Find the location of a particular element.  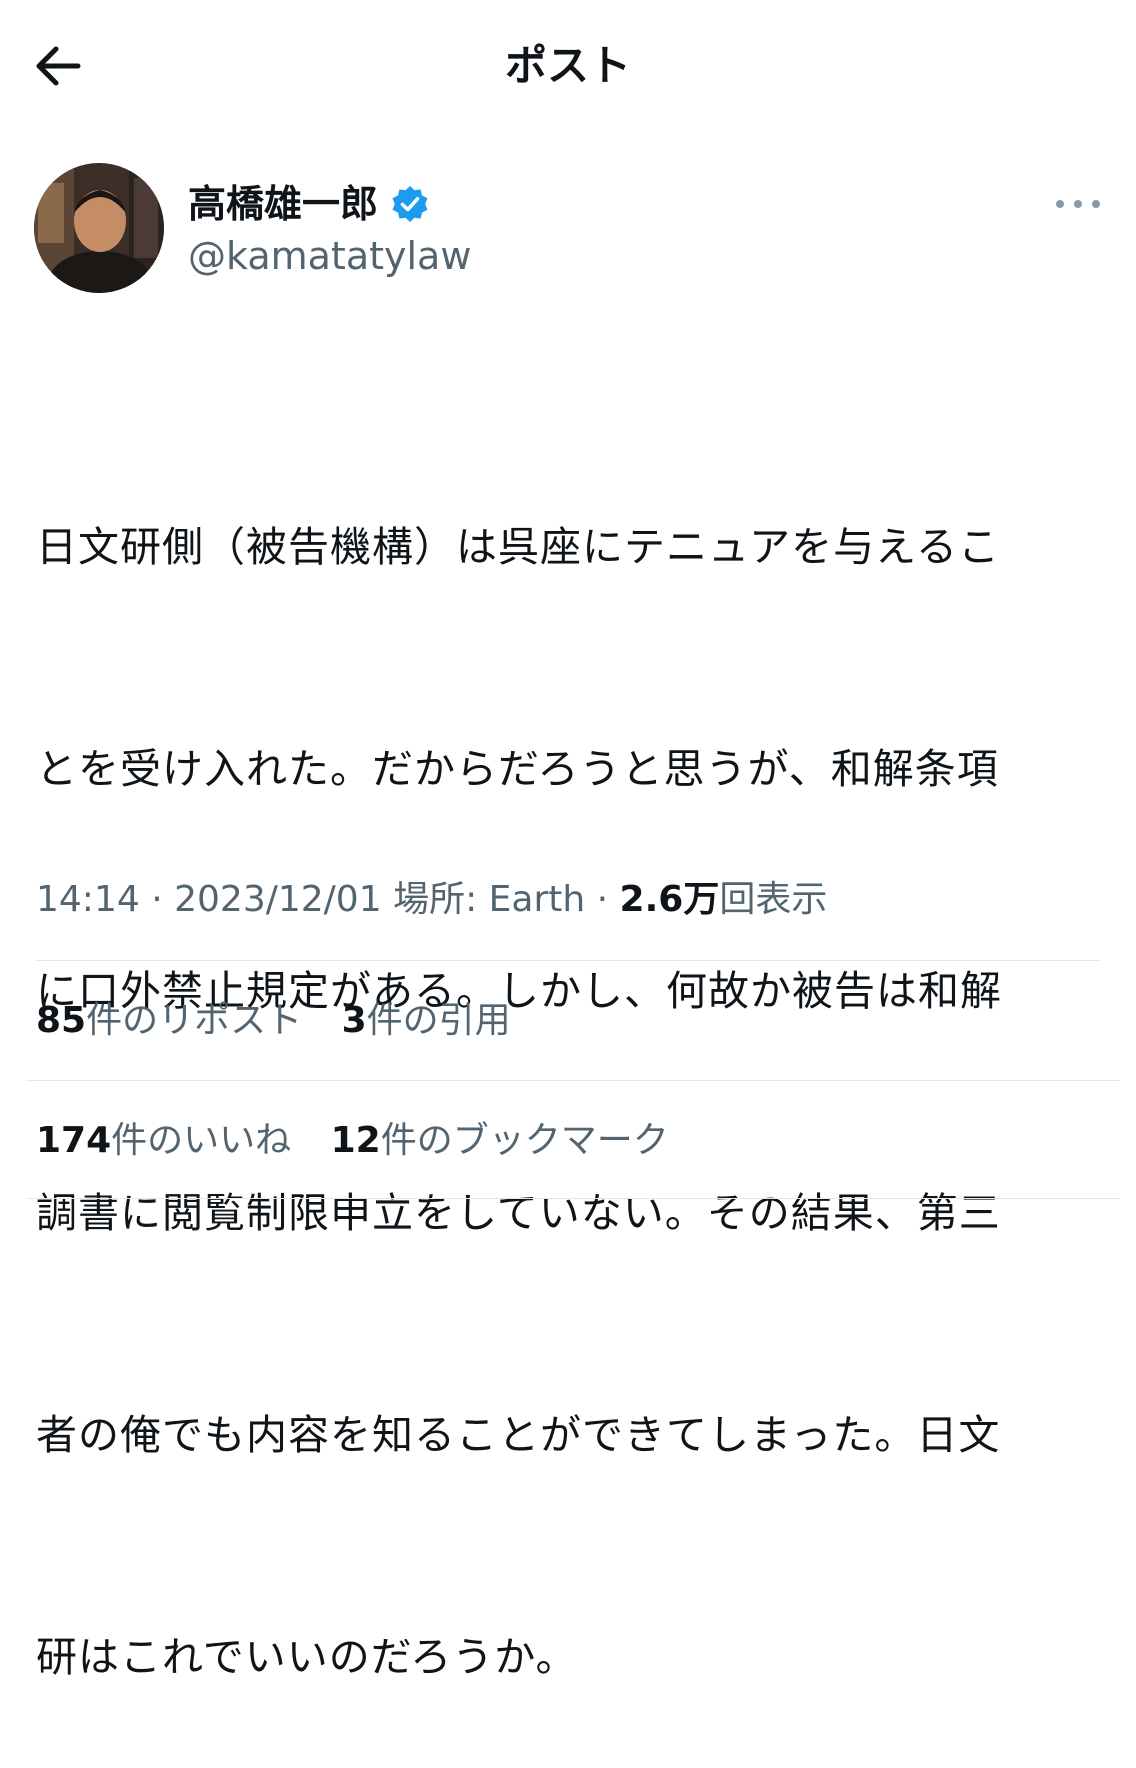

author-handle: @kamatatylaw is located at coordinates (329, 256).